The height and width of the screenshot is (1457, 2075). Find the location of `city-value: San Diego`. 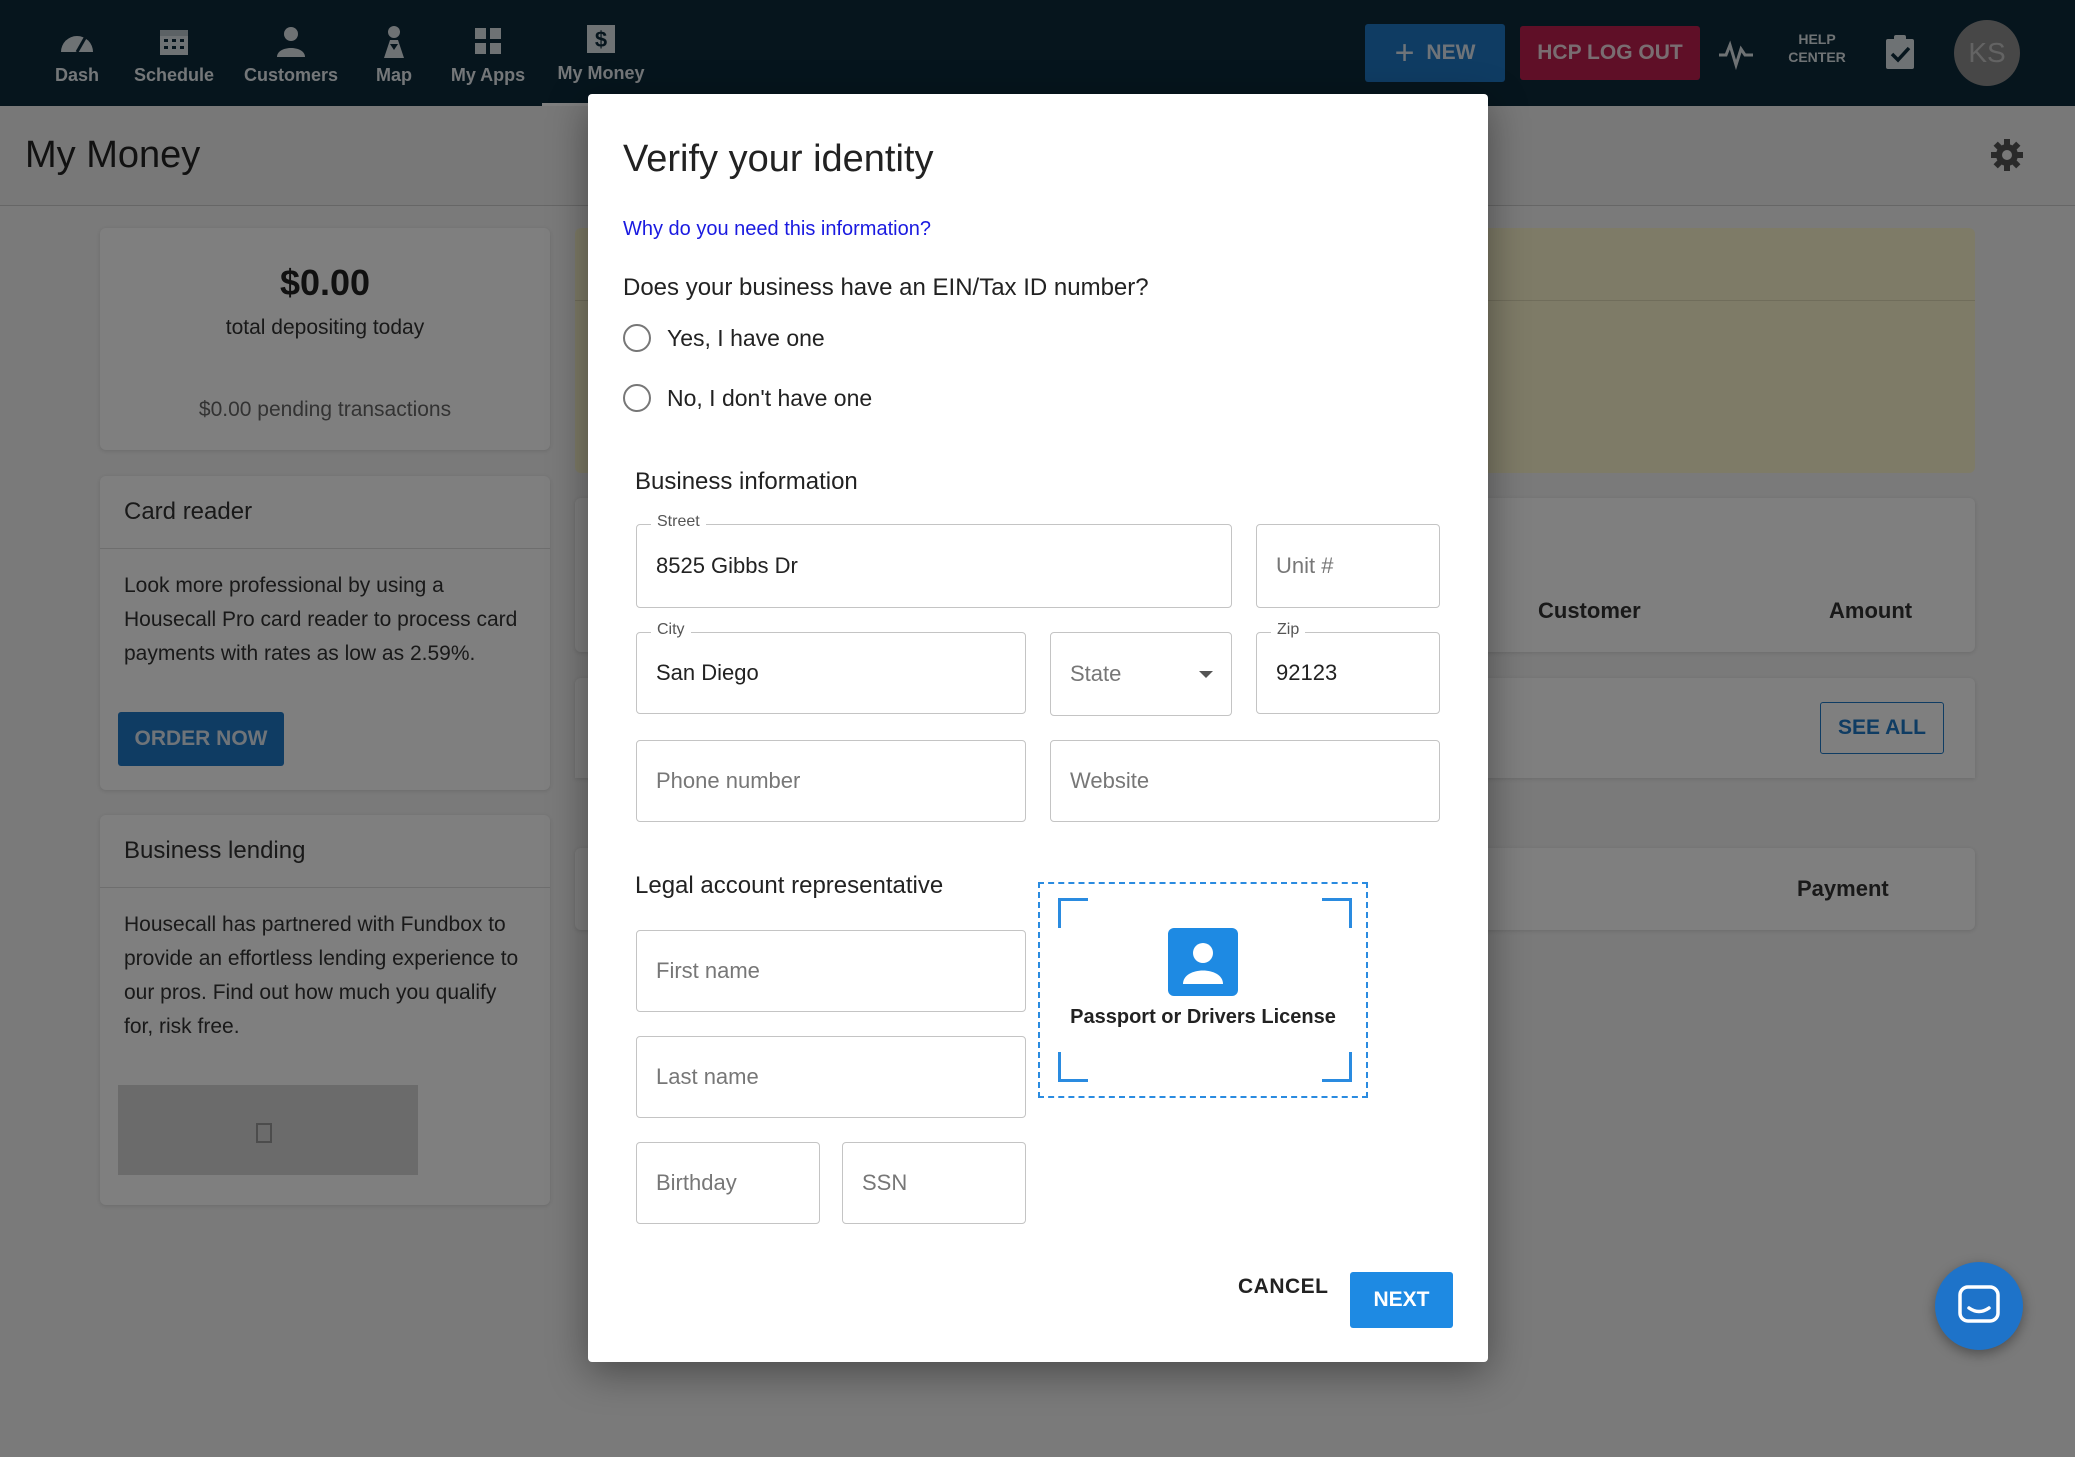

city-value: San Diego is located at coordinates (707, 672).